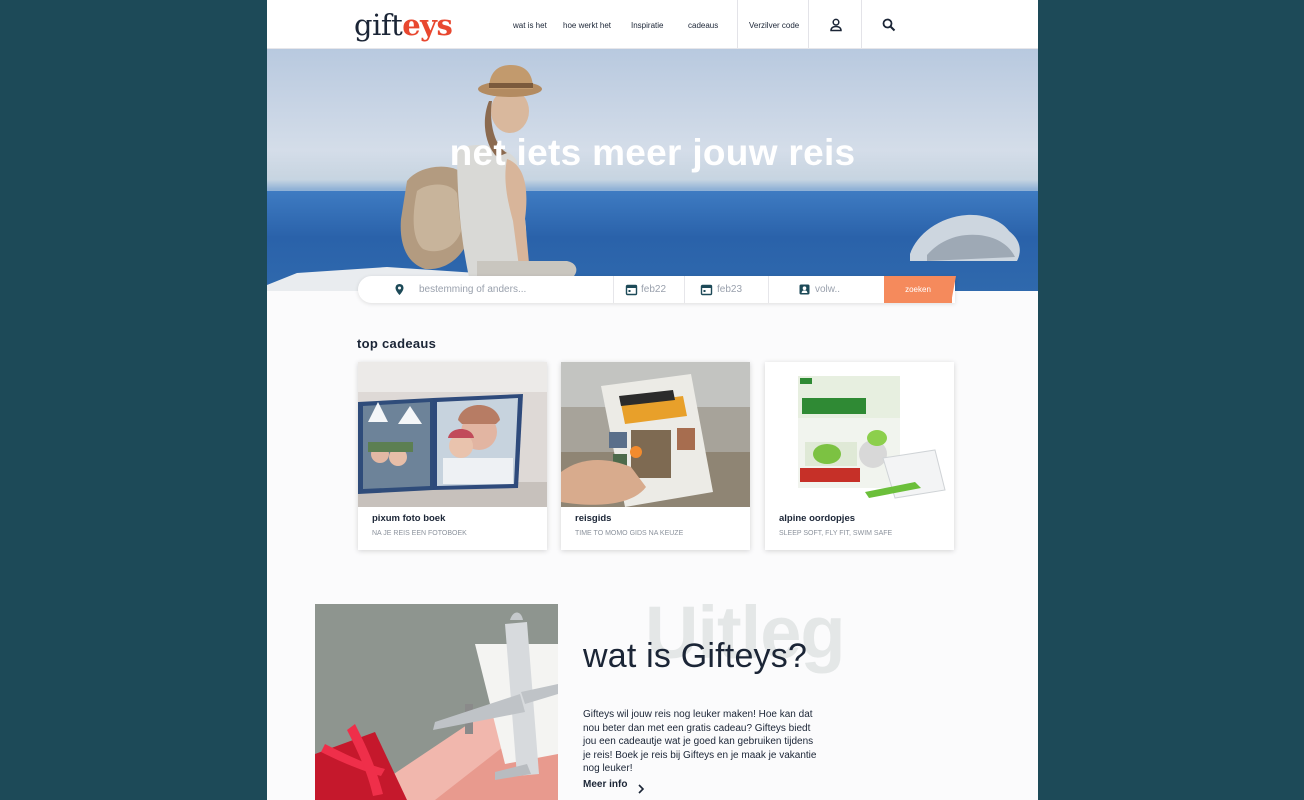  I want to click on date-from-field: feb22, so click(653, 289).